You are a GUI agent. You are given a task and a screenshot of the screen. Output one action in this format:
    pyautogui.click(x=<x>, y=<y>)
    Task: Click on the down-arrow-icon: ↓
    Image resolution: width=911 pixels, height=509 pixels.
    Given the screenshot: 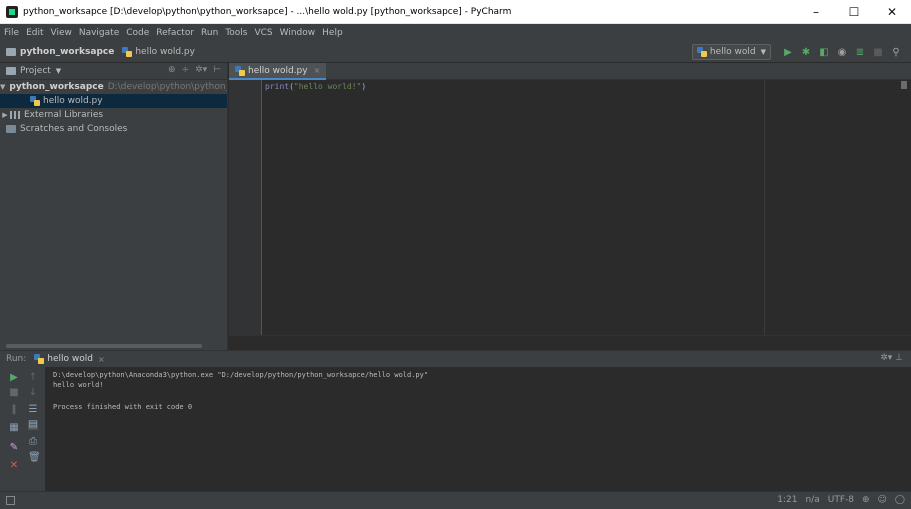 What is the action you would take?
    pyautogui.click(x=33, y=393)
    